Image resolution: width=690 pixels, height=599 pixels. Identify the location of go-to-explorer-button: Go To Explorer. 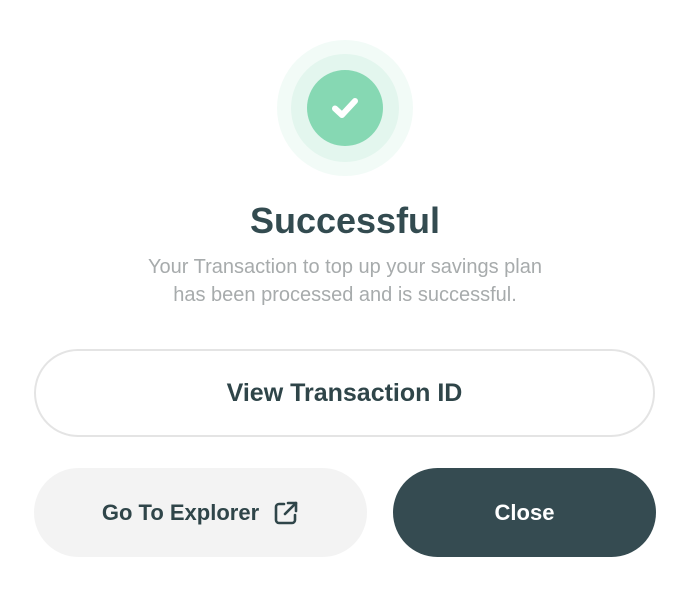
(200, 512).